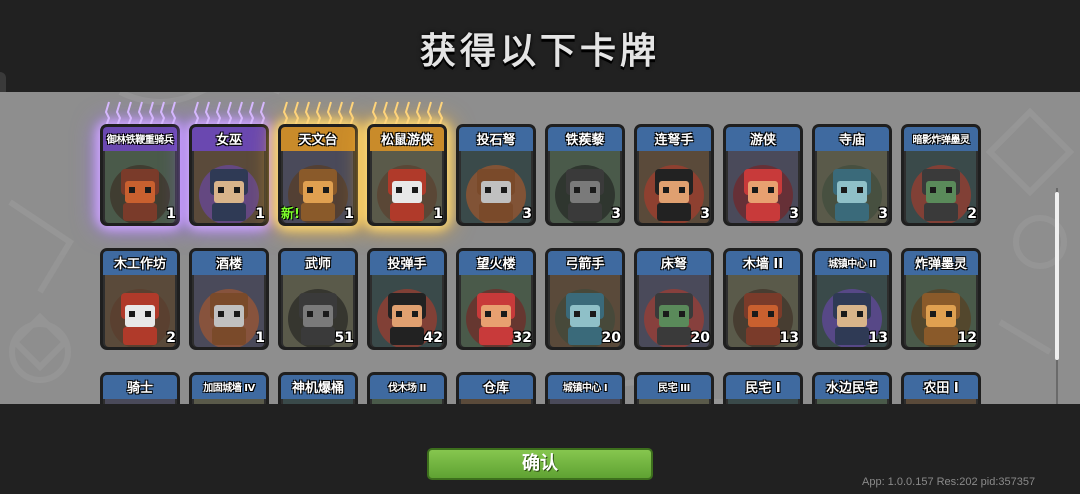  I want to click on reward-card: 寺庙 3, so click(852, 175).